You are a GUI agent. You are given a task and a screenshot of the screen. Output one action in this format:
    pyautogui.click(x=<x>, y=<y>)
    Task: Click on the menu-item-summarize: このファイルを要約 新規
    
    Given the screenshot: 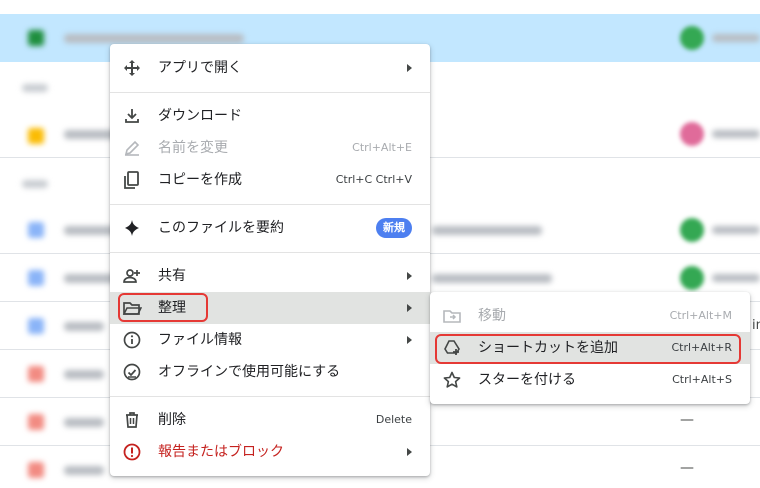 What is the action you would take?
    pyautogui.click(x=270, y=228)
    